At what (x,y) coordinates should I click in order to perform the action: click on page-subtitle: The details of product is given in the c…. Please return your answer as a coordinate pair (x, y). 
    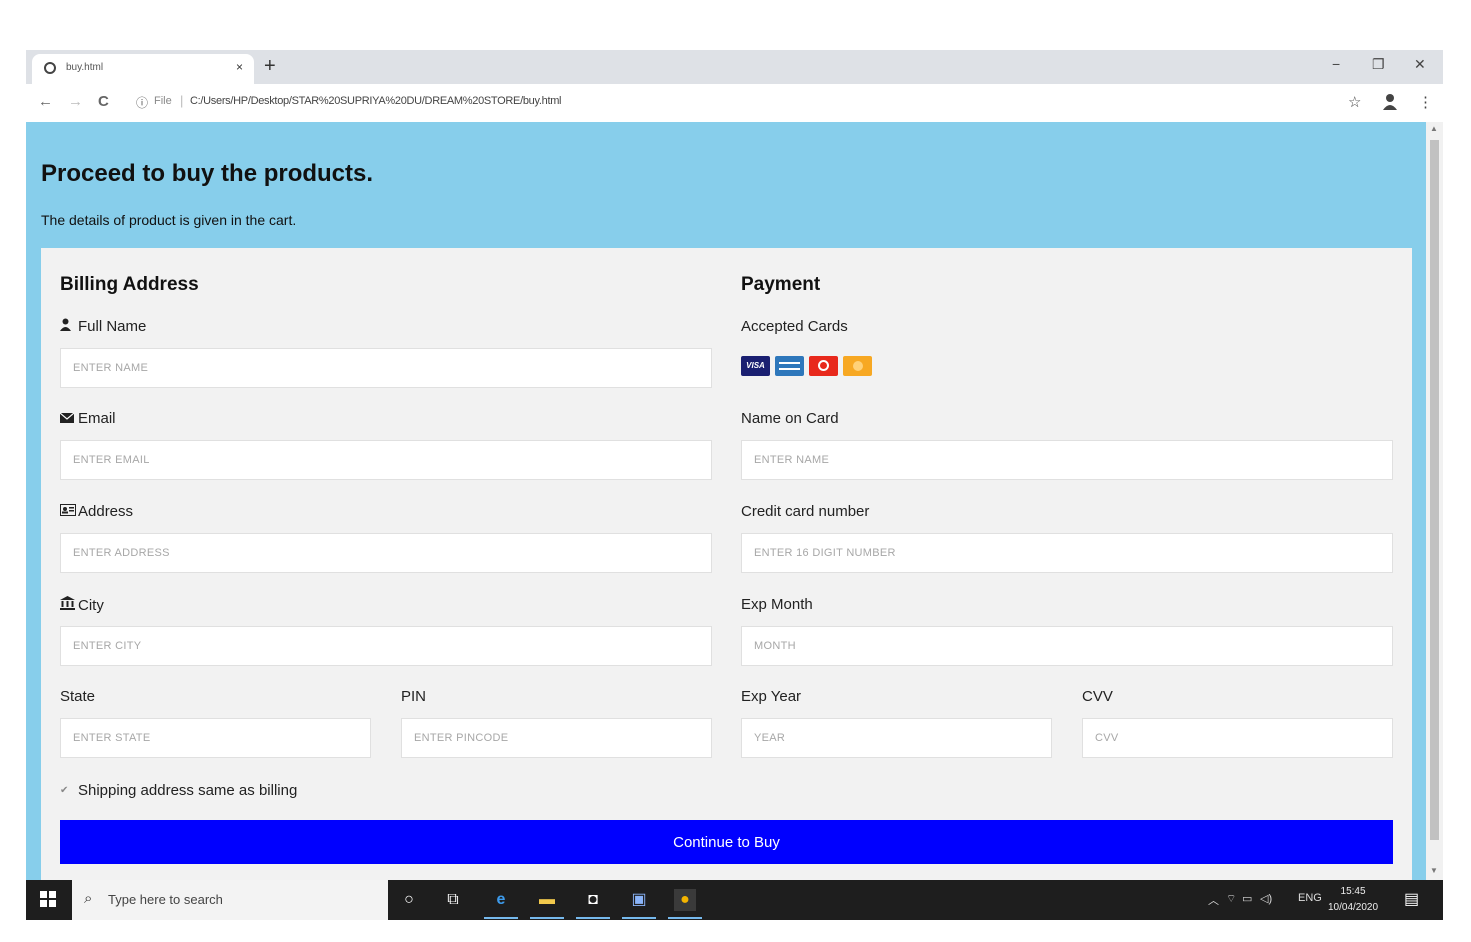
    Looking at the image, I should click on (169, 220).